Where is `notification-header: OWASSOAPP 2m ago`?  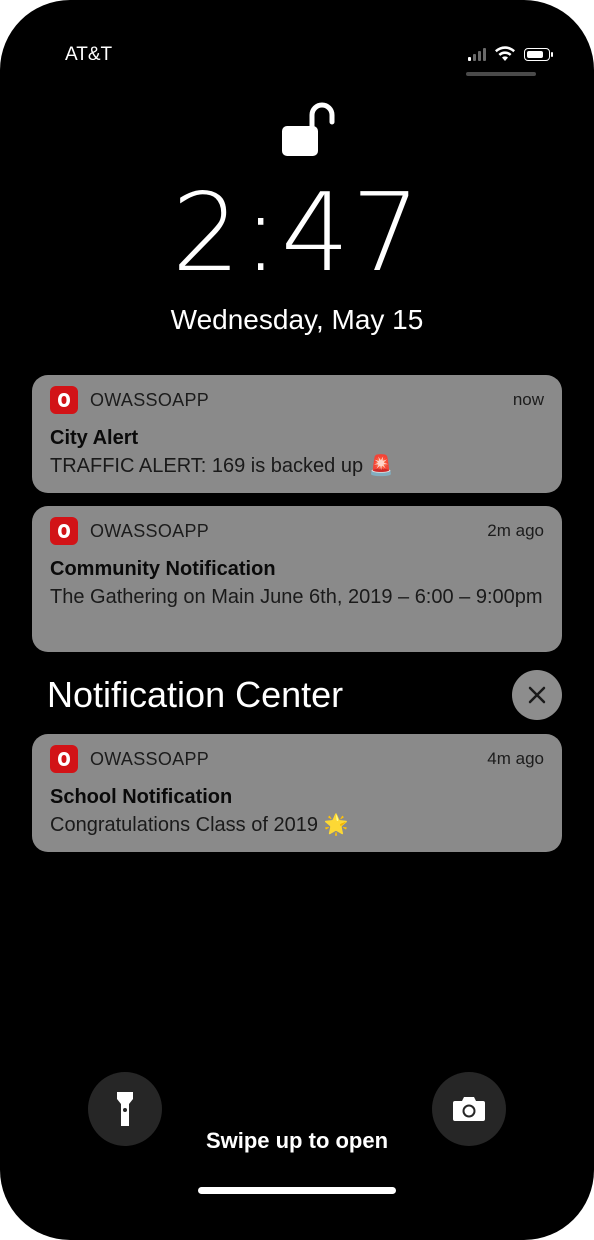
notification-header: OWASSOAPP 2m ago is located at coordinates (297, 531).